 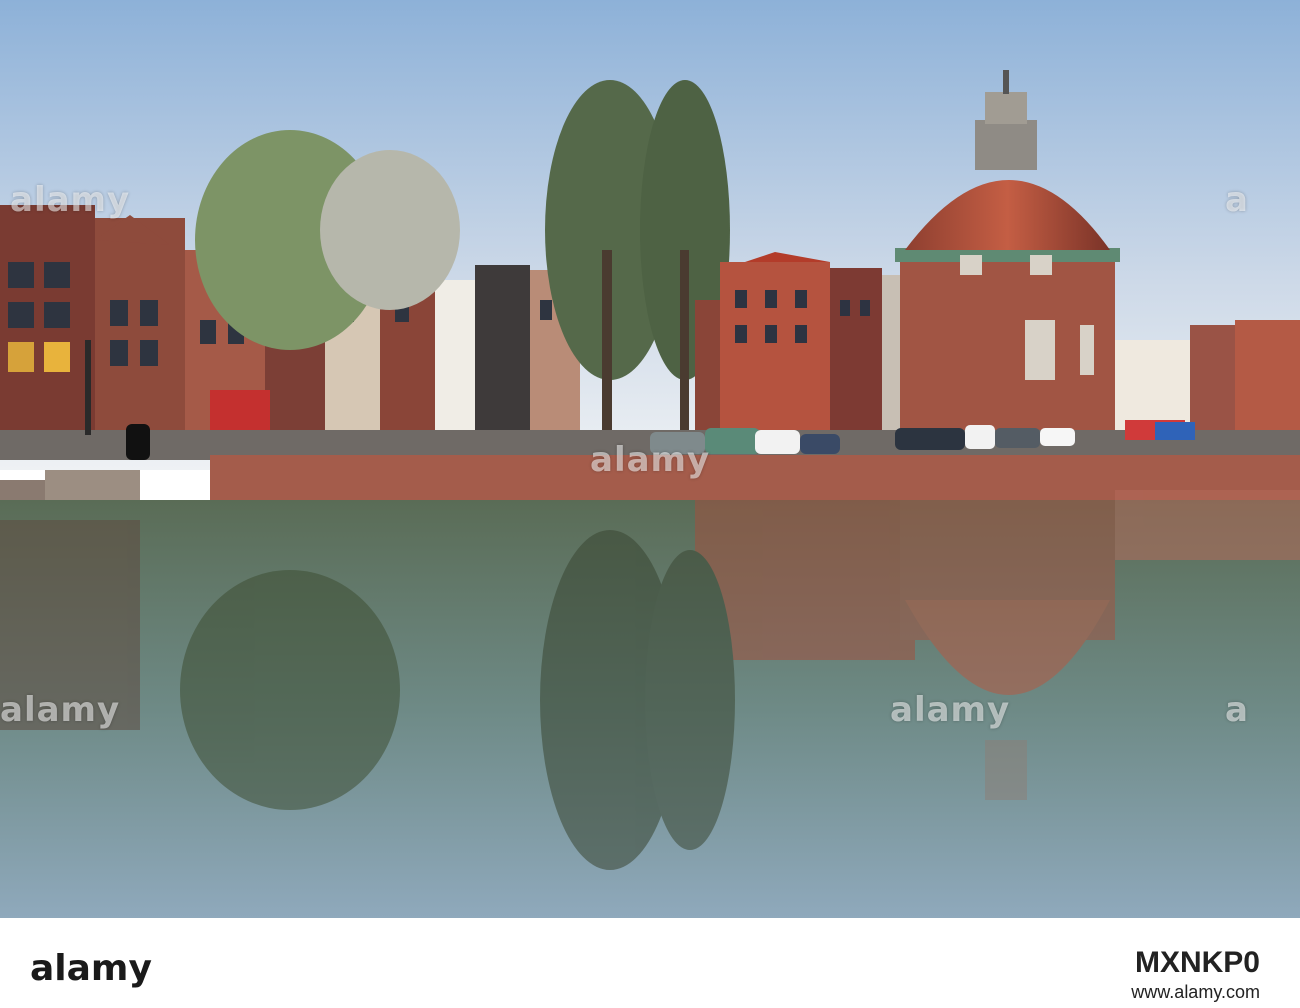 What do you see at coordinates (1197, 962) in the screenshot?
I see `stock-id: MXNKP0` at bounding box center [1197, 962].